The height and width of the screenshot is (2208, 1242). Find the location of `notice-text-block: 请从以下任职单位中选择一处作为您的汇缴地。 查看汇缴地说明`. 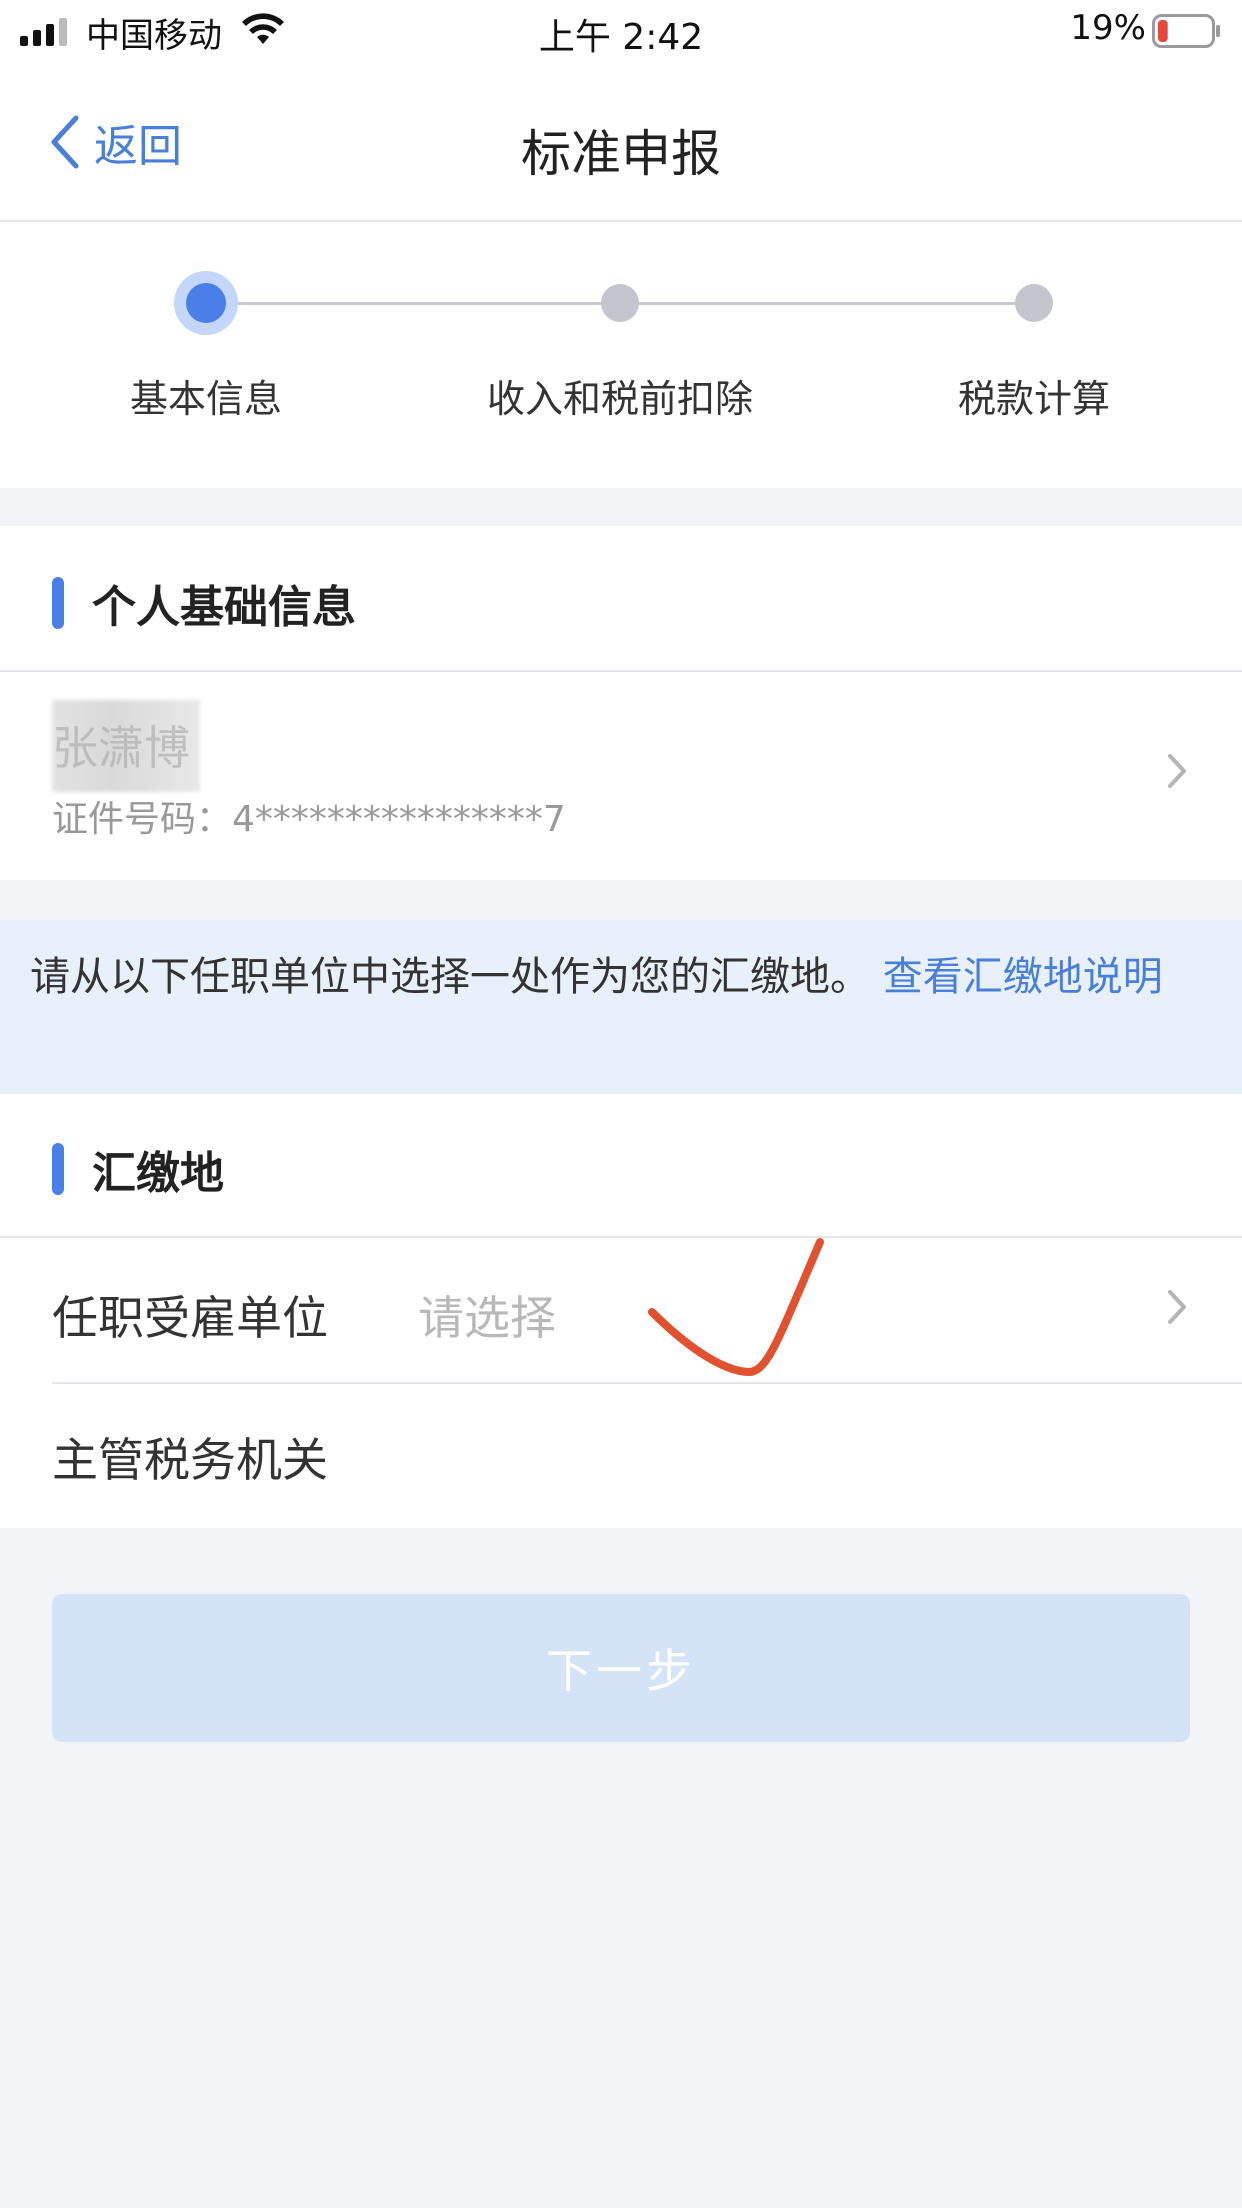

notice-text-block: 请从以下任职单位中选择一处作为您的汇缴地。 查看汇缴地说明 is located at coordinates (620, 977).